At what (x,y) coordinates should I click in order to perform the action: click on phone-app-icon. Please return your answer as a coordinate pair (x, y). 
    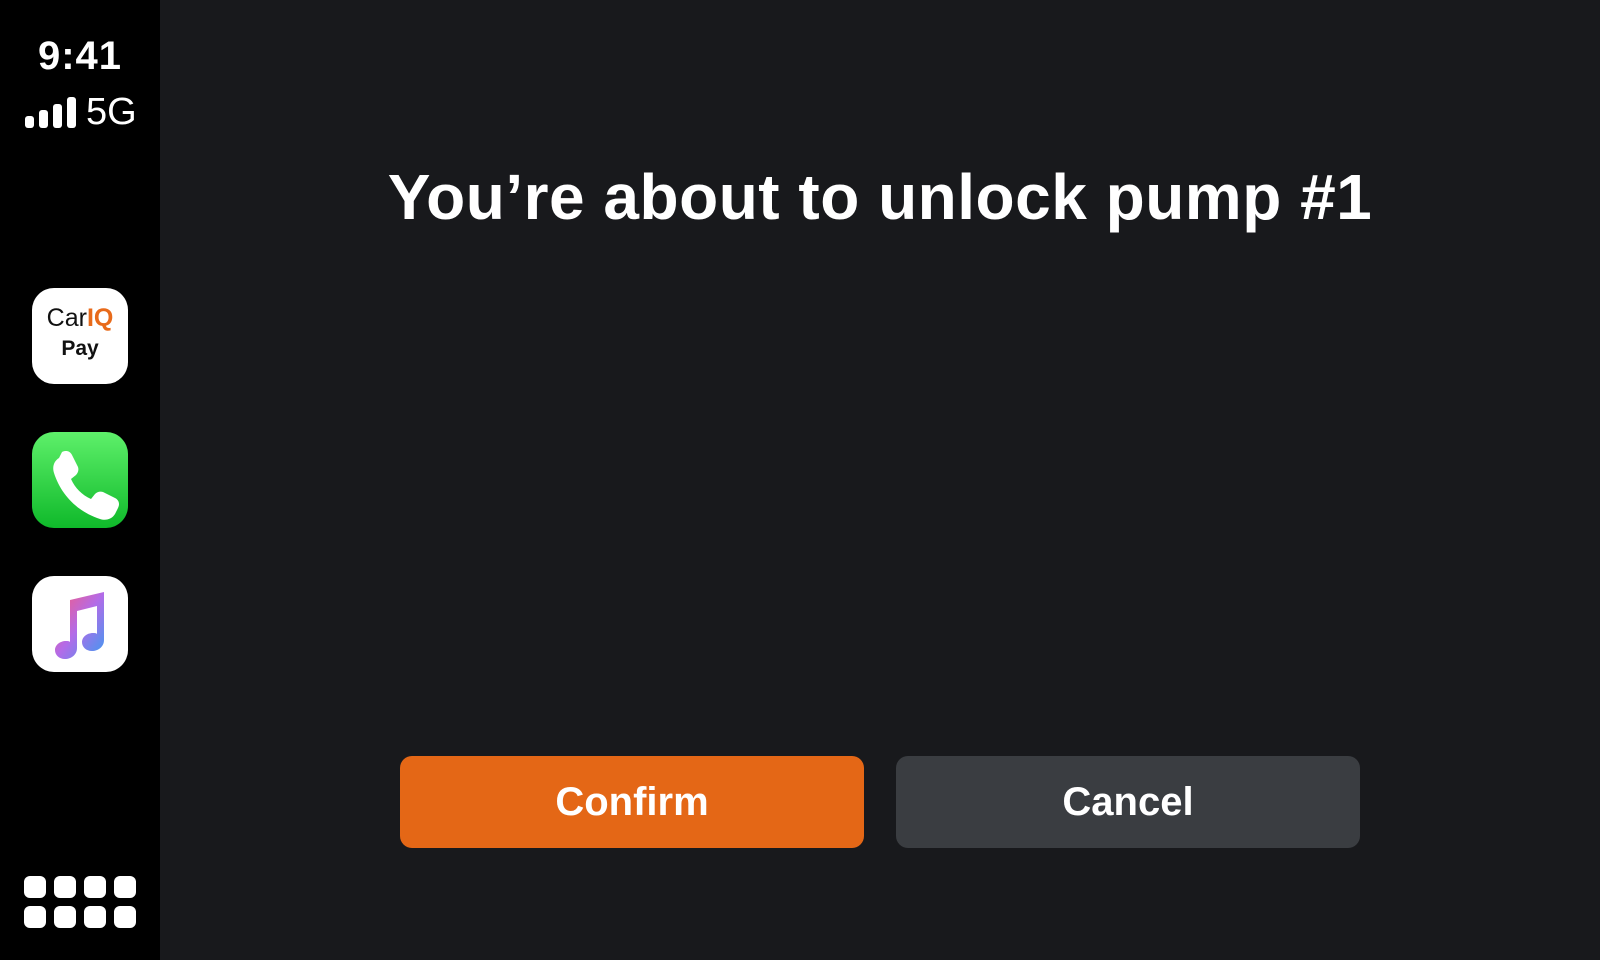
    Looking at the image, I should click on (80, 480).